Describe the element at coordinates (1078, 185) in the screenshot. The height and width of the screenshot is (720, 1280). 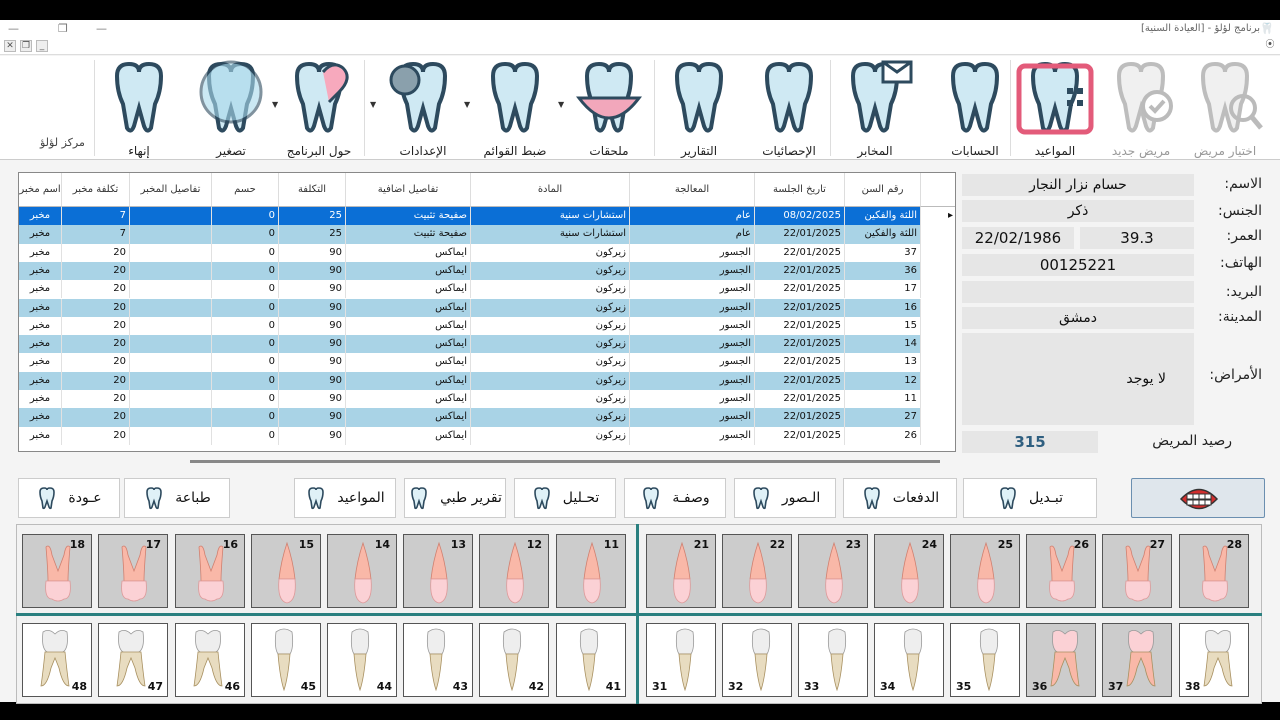
I see `name-field: حسام نزار النجار` at that location.